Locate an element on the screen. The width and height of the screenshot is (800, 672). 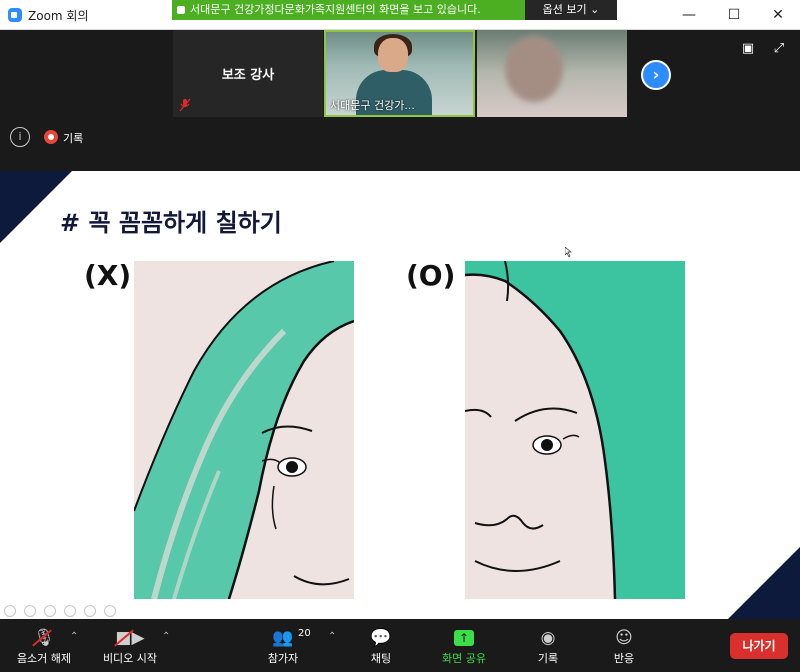
share-screen-label: 화면 공유 is located at coordinates (464, 658).